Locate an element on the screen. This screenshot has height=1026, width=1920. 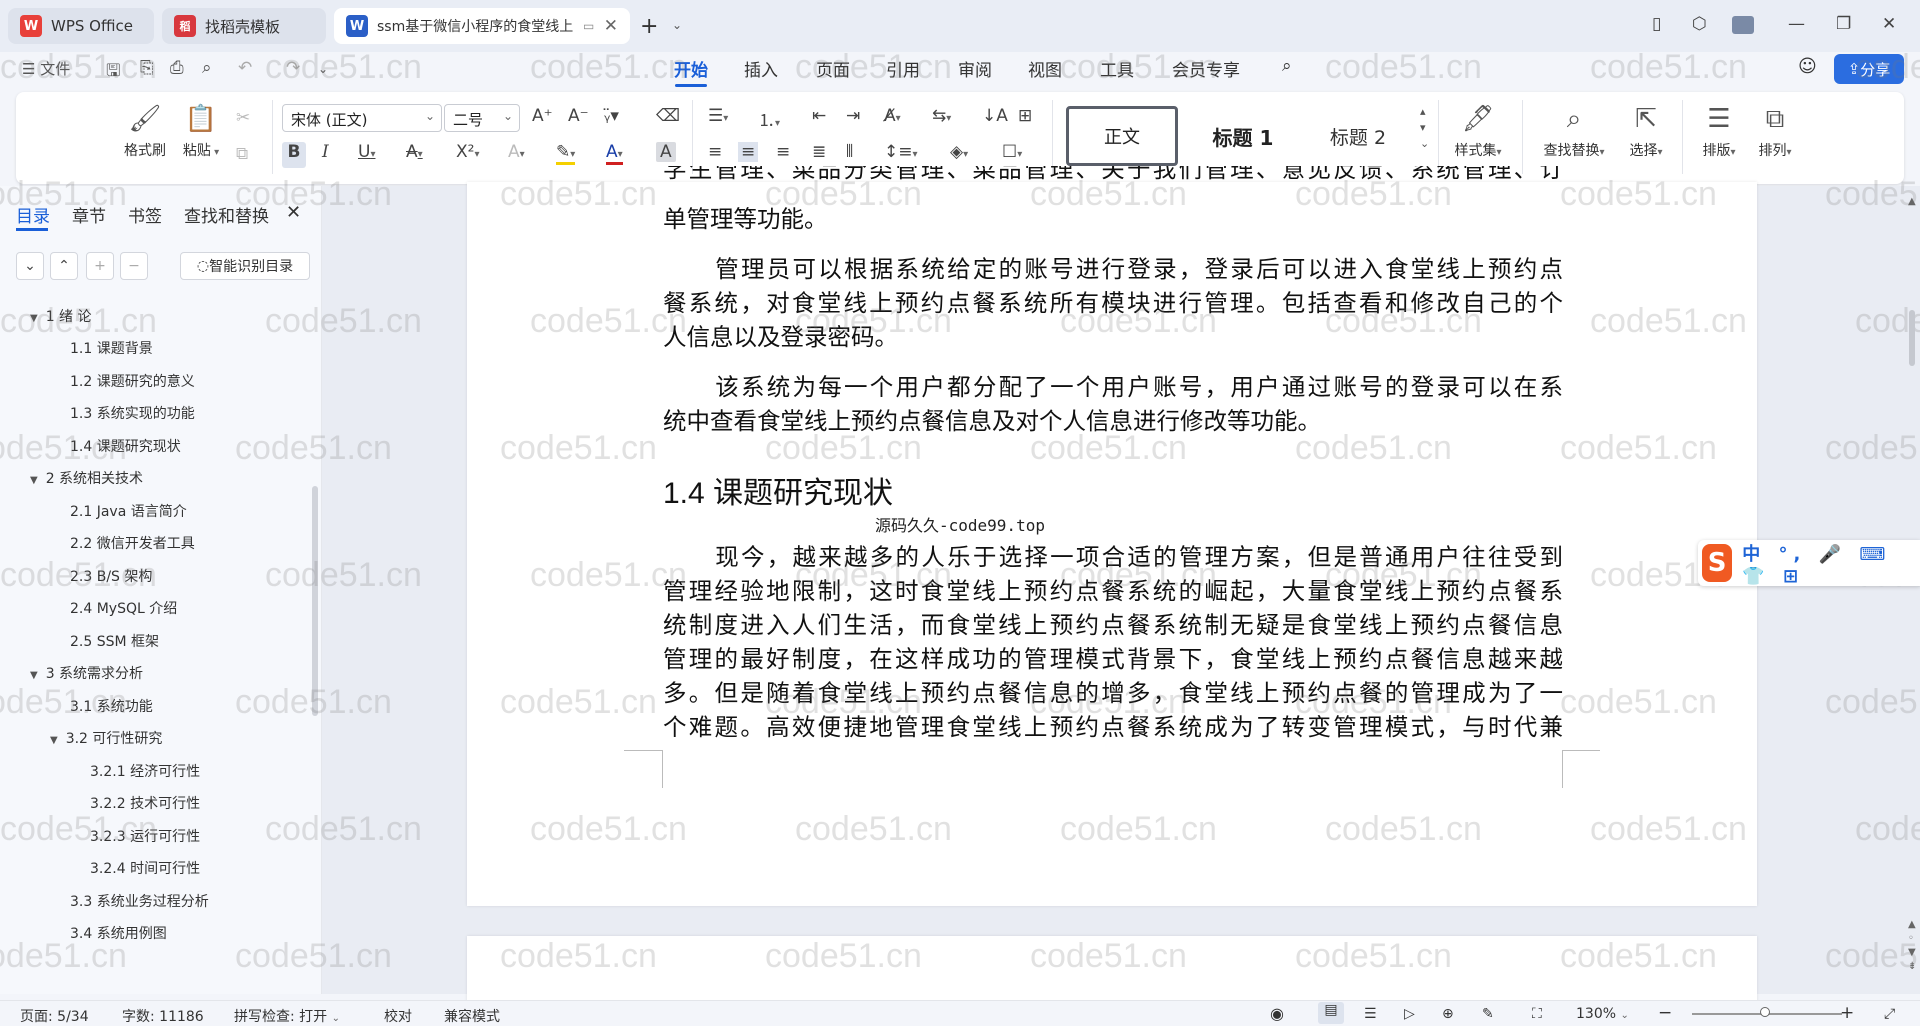
toc-item: 3.2.2 技术可行性 is located at coordinates (145, 803).